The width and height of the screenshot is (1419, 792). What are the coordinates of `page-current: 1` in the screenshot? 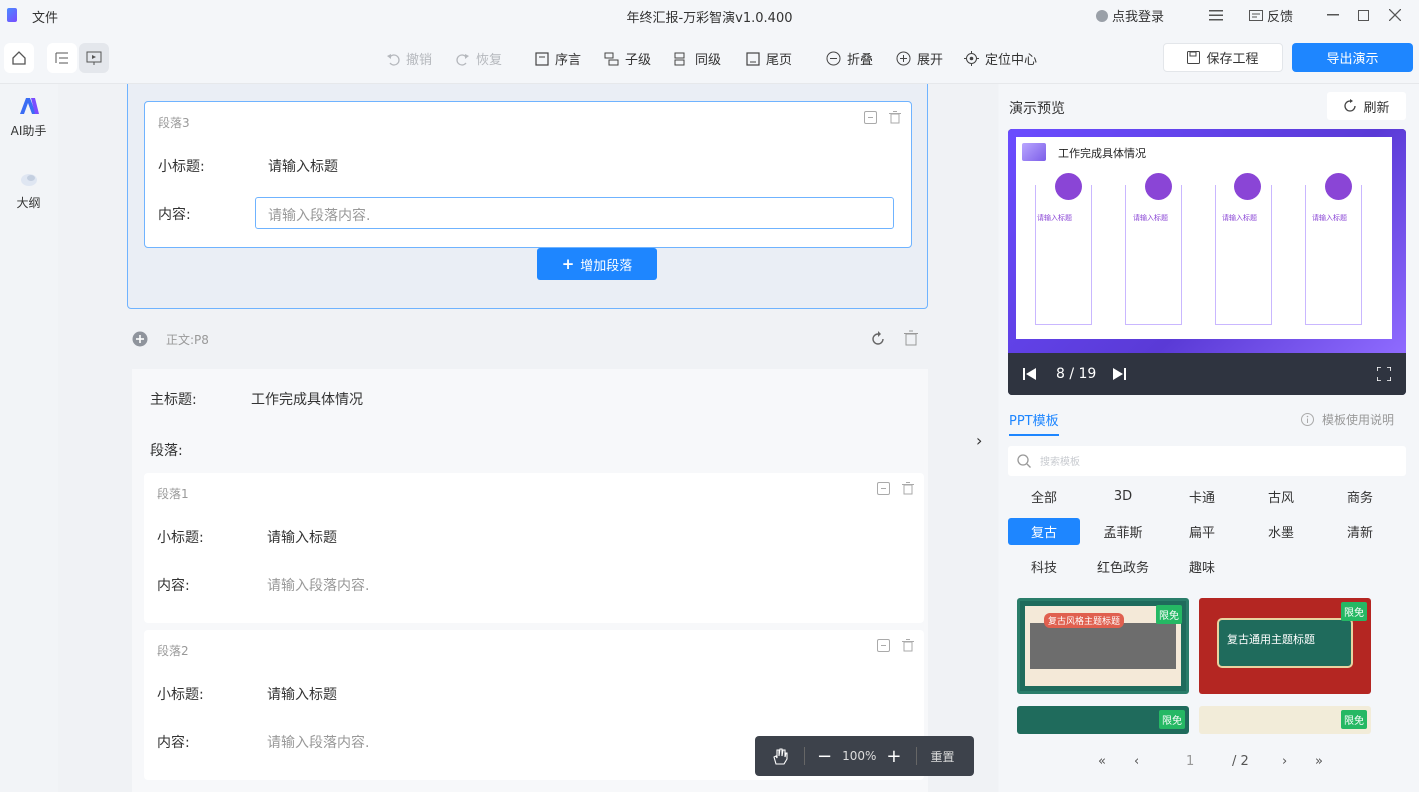 It's located at (1190, 761).